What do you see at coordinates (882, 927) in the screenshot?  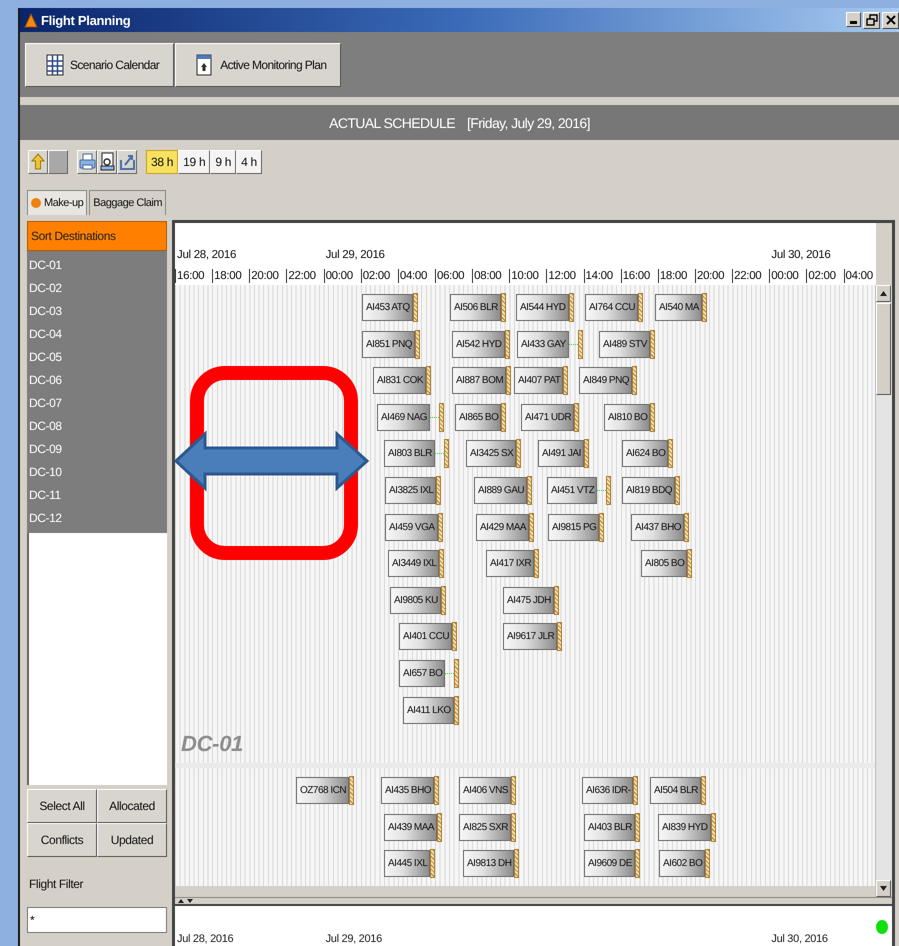 I see `status-indicator` at bounding box center [882, 927].